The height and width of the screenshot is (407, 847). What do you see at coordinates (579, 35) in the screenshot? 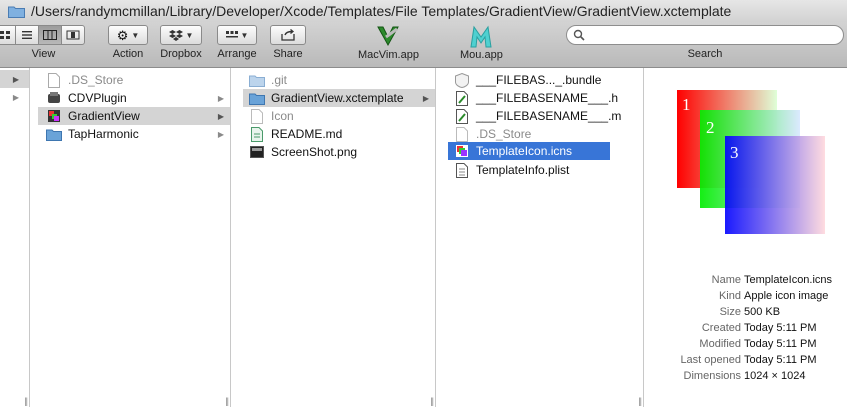
I see `search-icon` at bounding box center [579, 35].